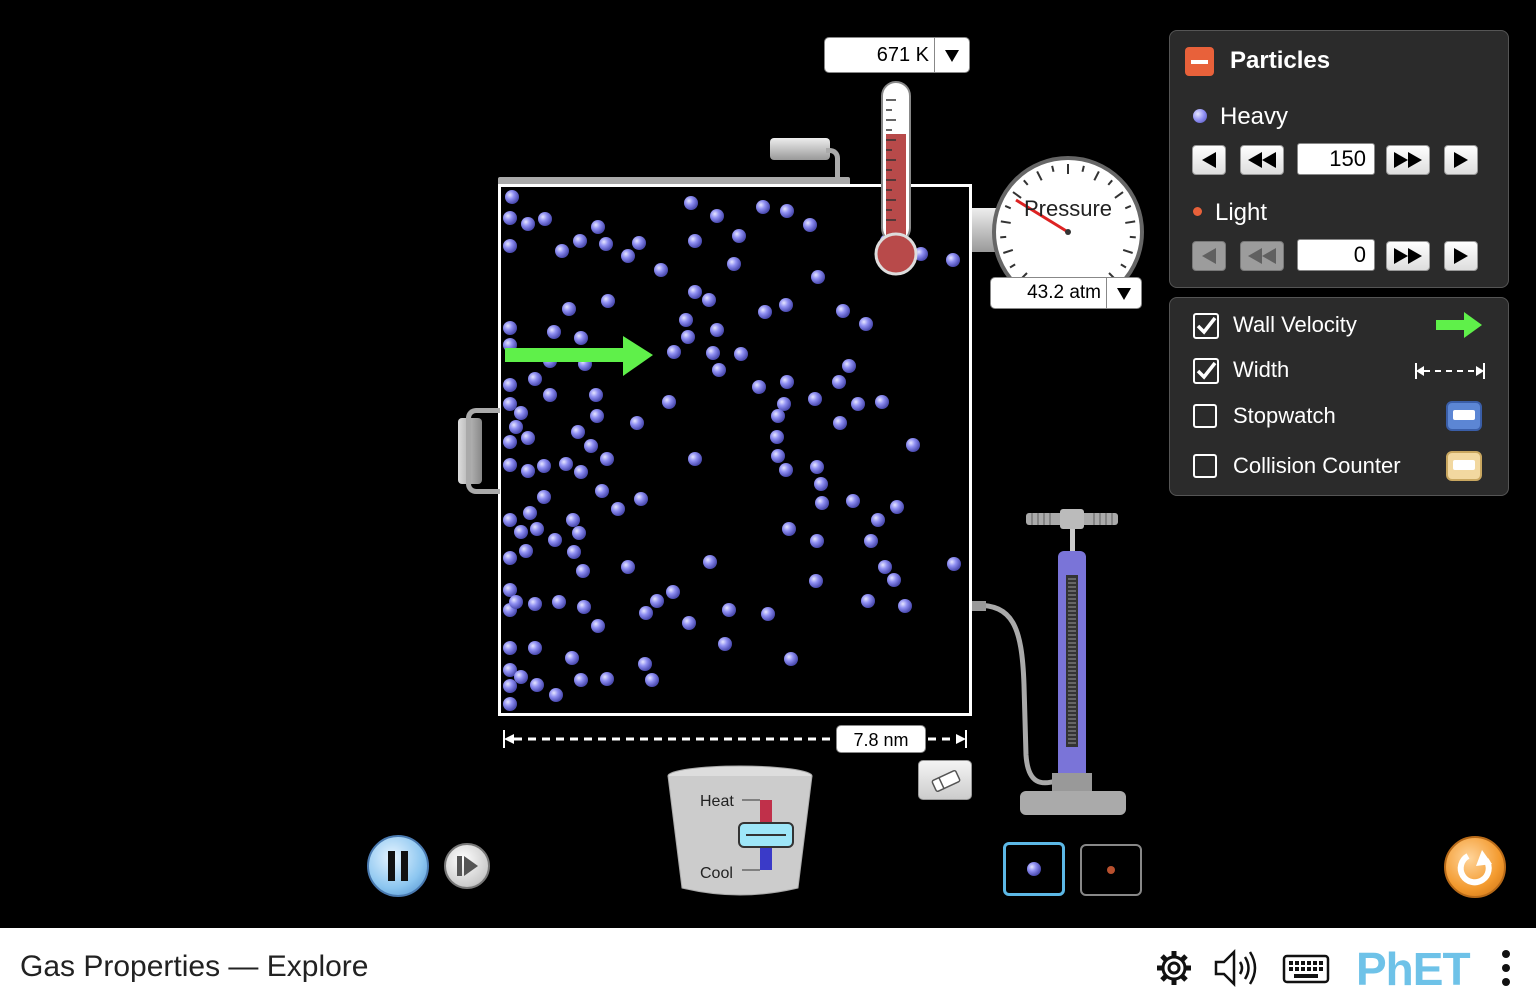 This screenshot has height=1008, width=1536. I want to click on triangle-right-icon, so click(1461, 160).